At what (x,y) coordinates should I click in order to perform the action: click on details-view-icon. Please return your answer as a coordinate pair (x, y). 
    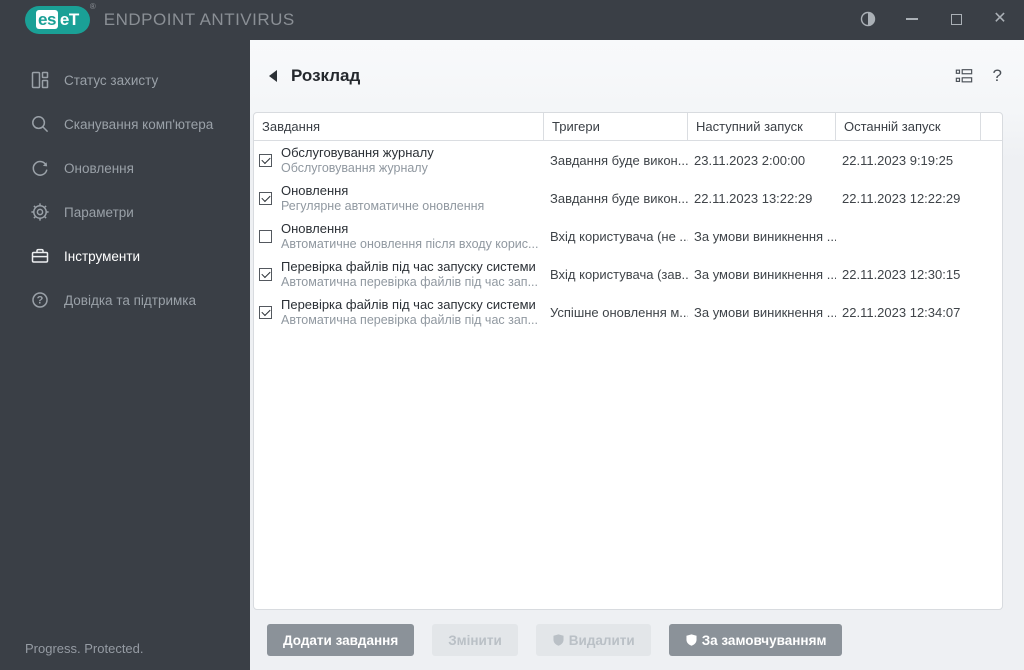
    Looking at the image, I should click on (964, 76).